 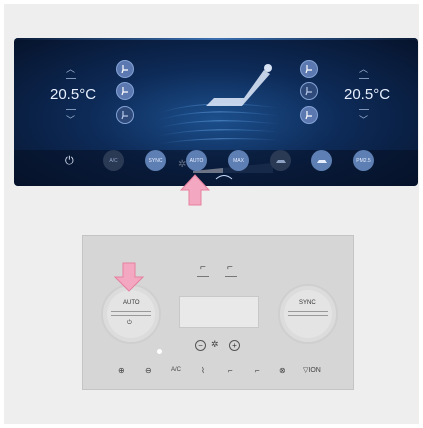 I want to click on seat-heat-right-button: ⌐, so click(x=257, y=370).